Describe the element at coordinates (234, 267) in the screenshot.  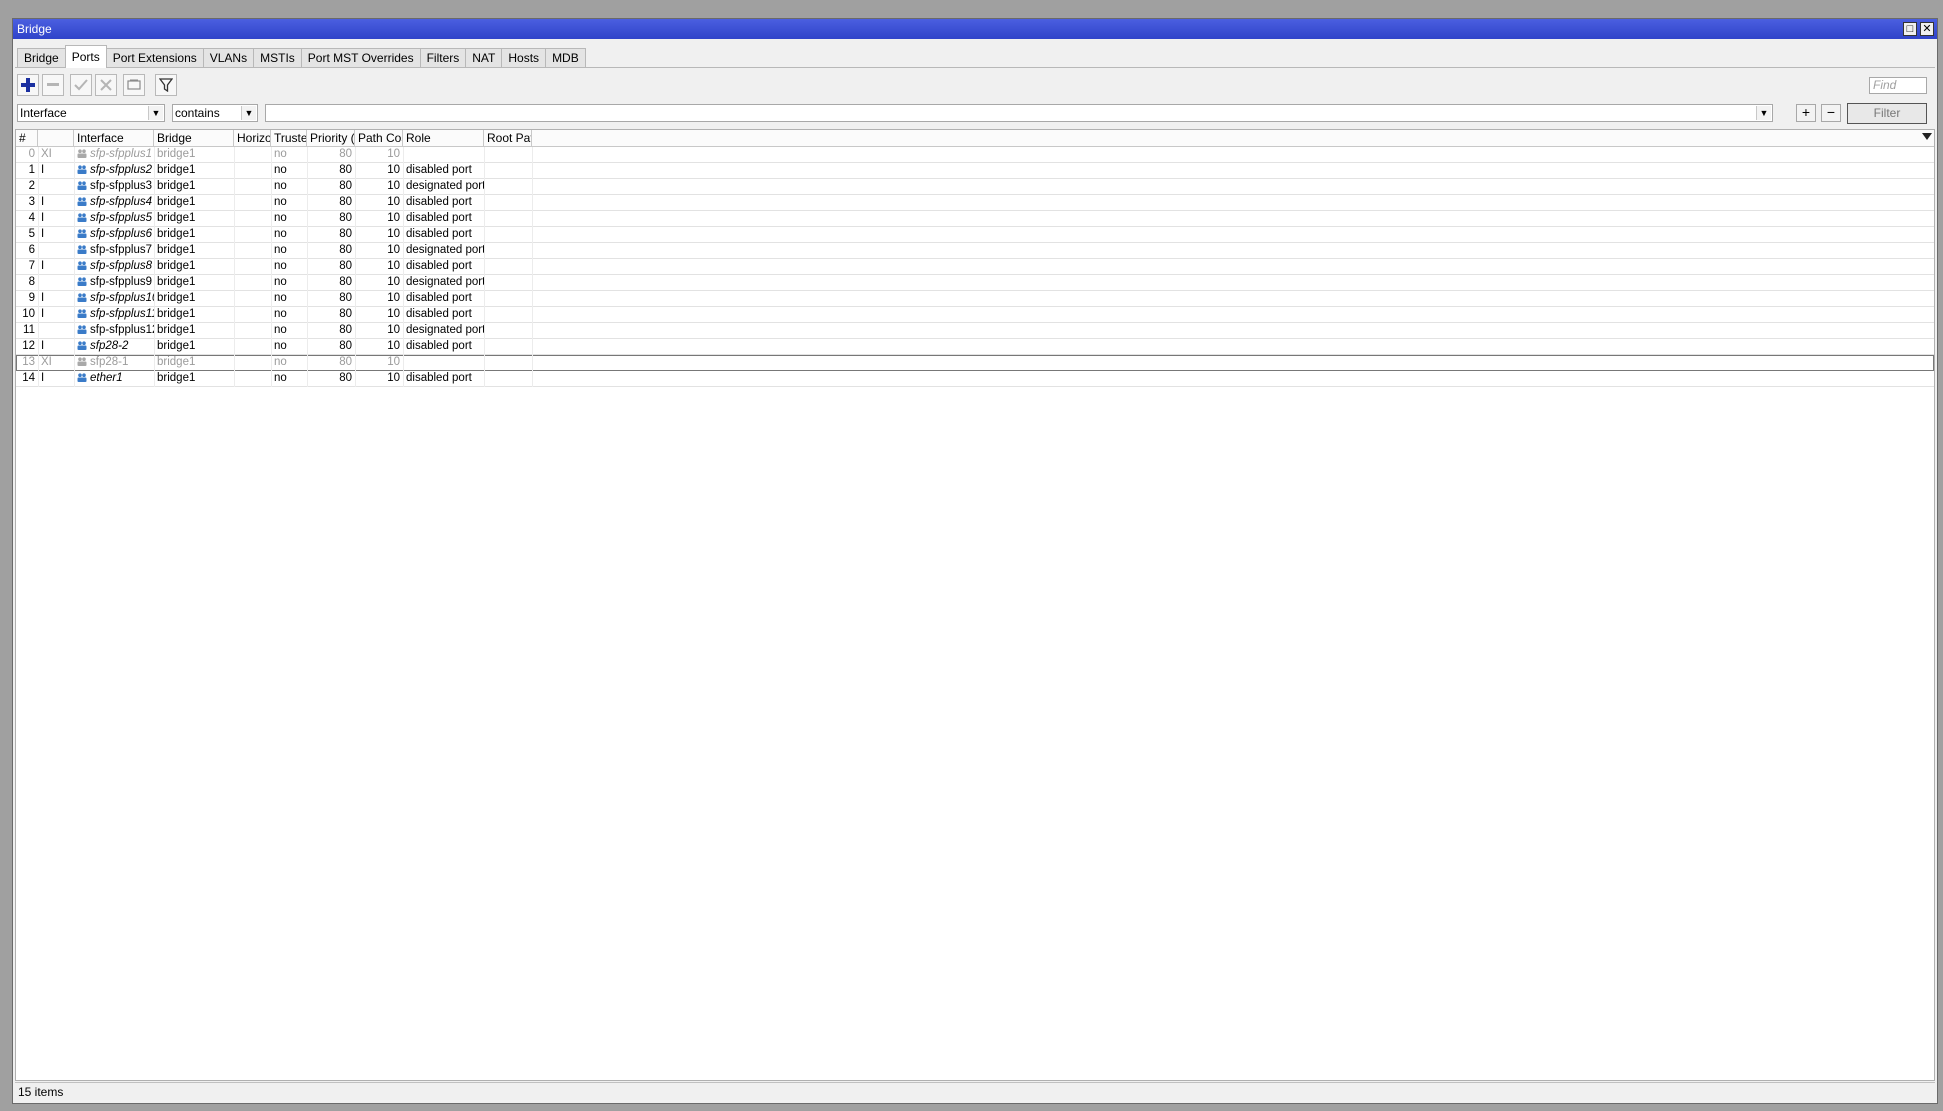
I see `column-divider` at that location.